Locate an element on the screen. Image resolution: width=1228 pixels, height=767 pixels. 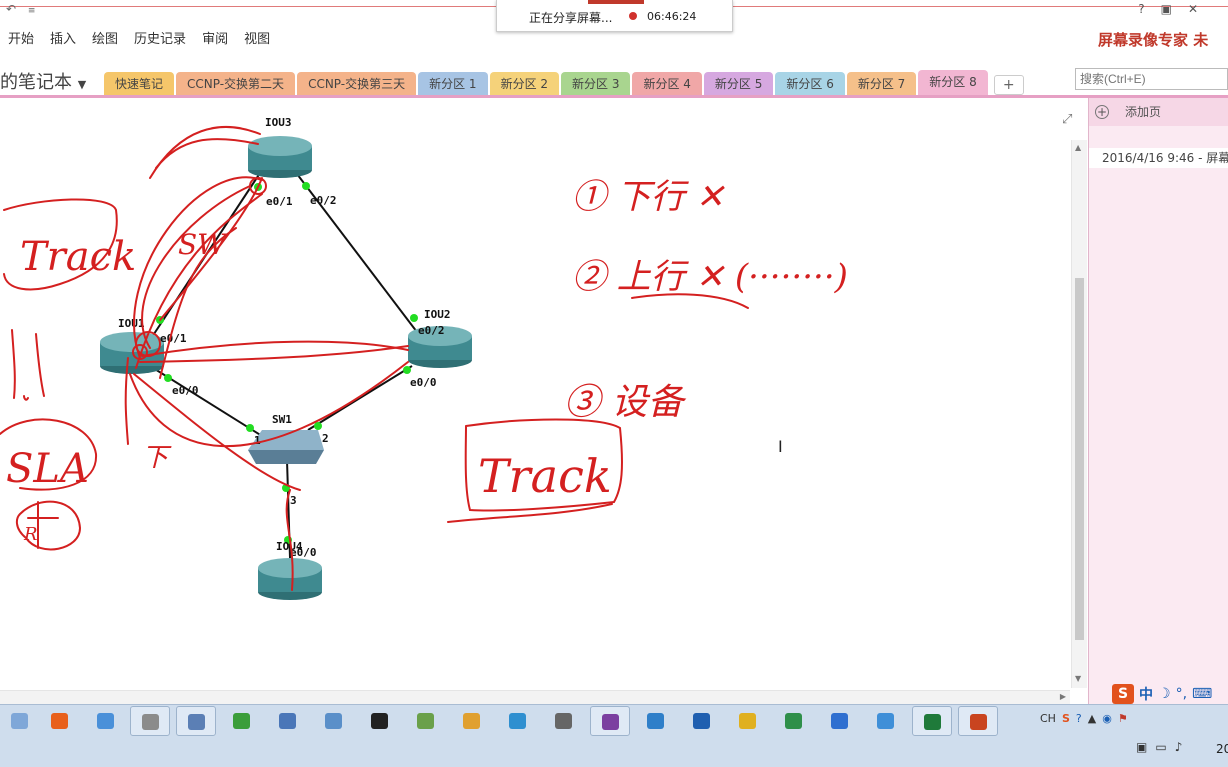
vertical-scrollbar: ▲ ▼ is located at coordinates (1079, 414).